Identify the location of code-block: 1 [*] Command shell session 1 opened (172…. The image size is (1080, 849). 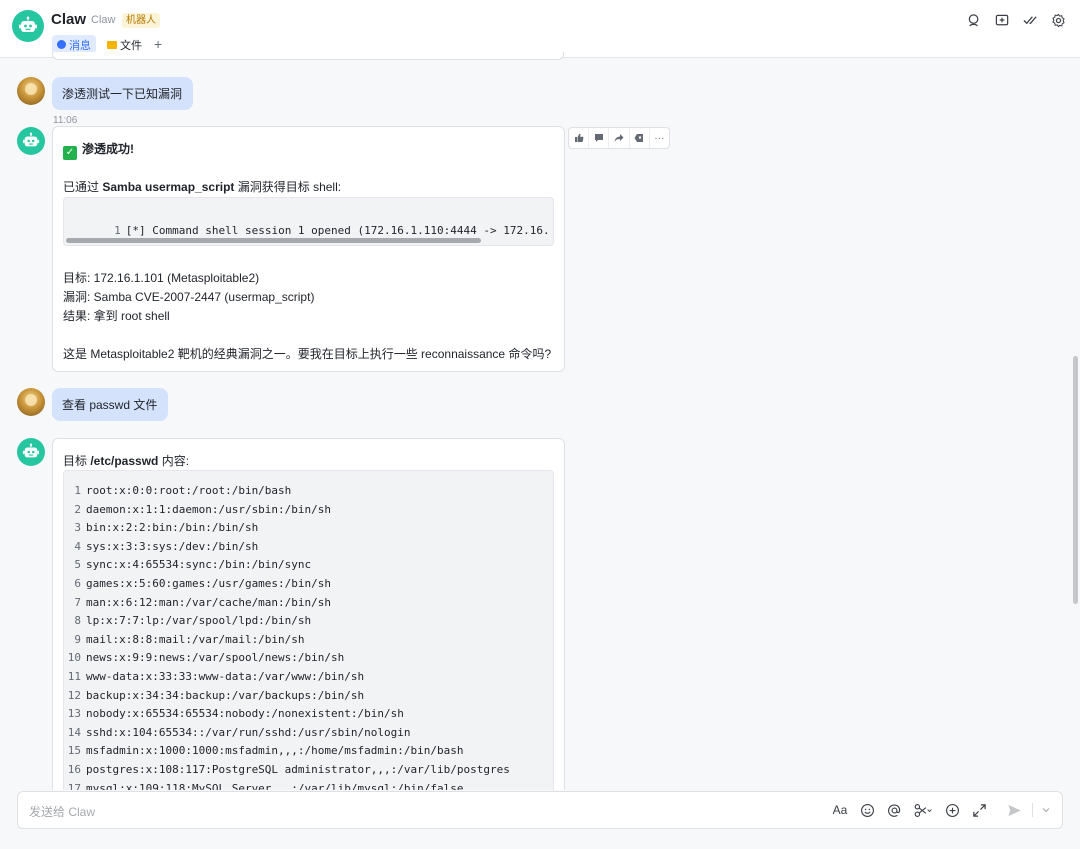
(308, 221).